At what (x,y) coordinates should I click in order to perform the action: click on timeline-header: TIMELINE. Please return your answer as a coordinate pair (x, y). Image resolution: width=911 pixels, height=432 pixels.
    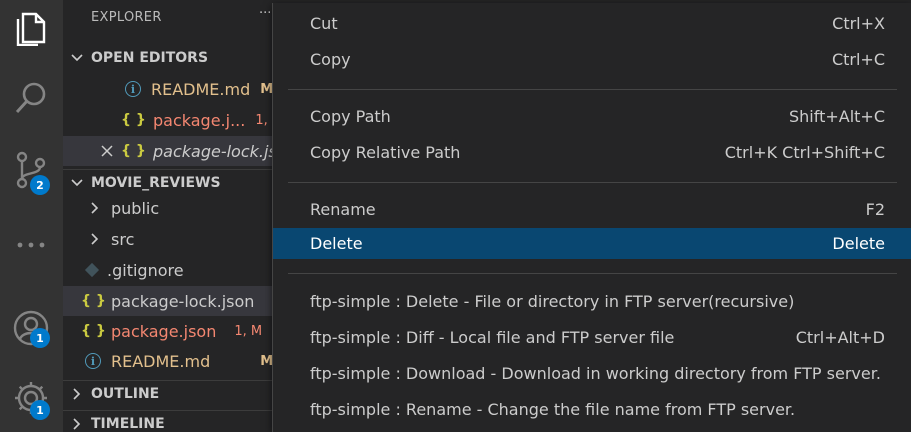
    Looking at the image, I should click on (168, 421).